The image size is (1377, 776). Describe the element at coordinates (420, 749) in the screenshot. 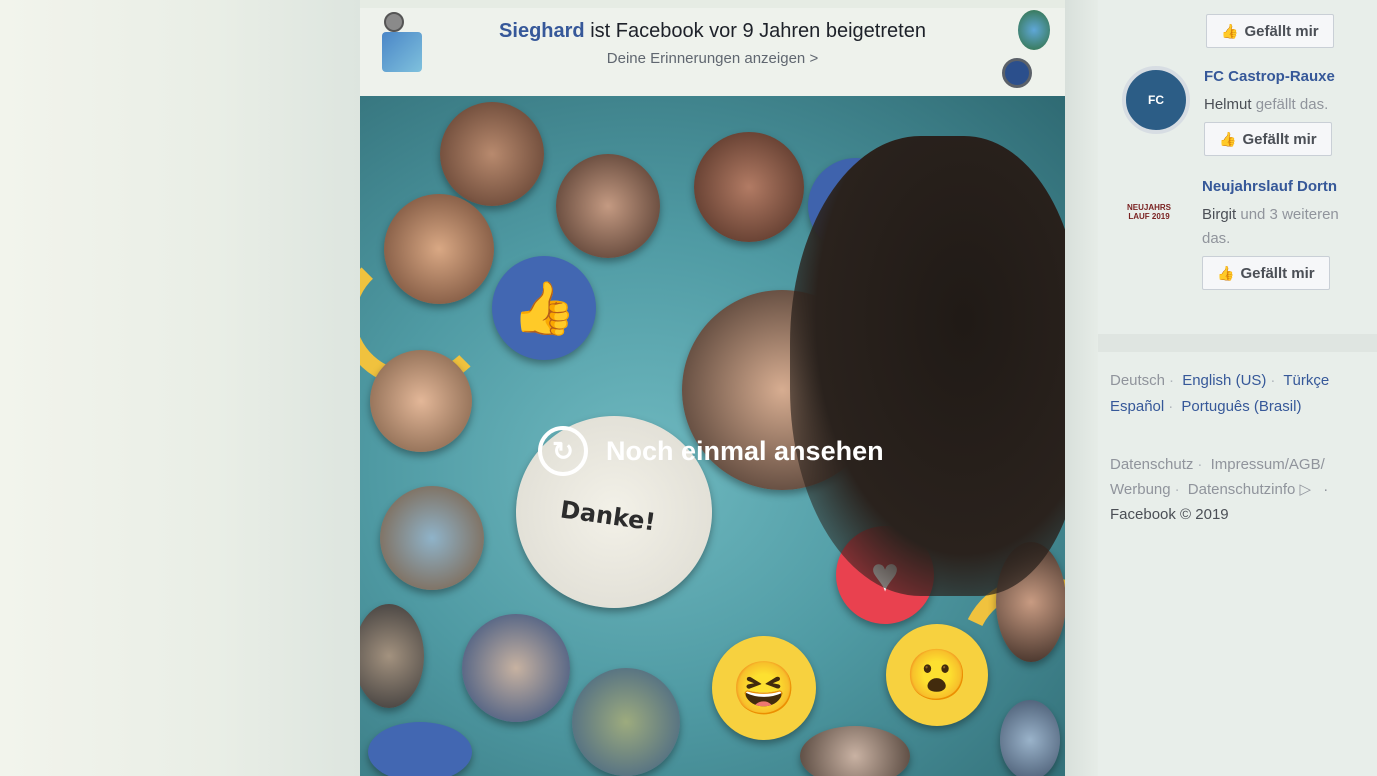

I see `like-pin` at that location.